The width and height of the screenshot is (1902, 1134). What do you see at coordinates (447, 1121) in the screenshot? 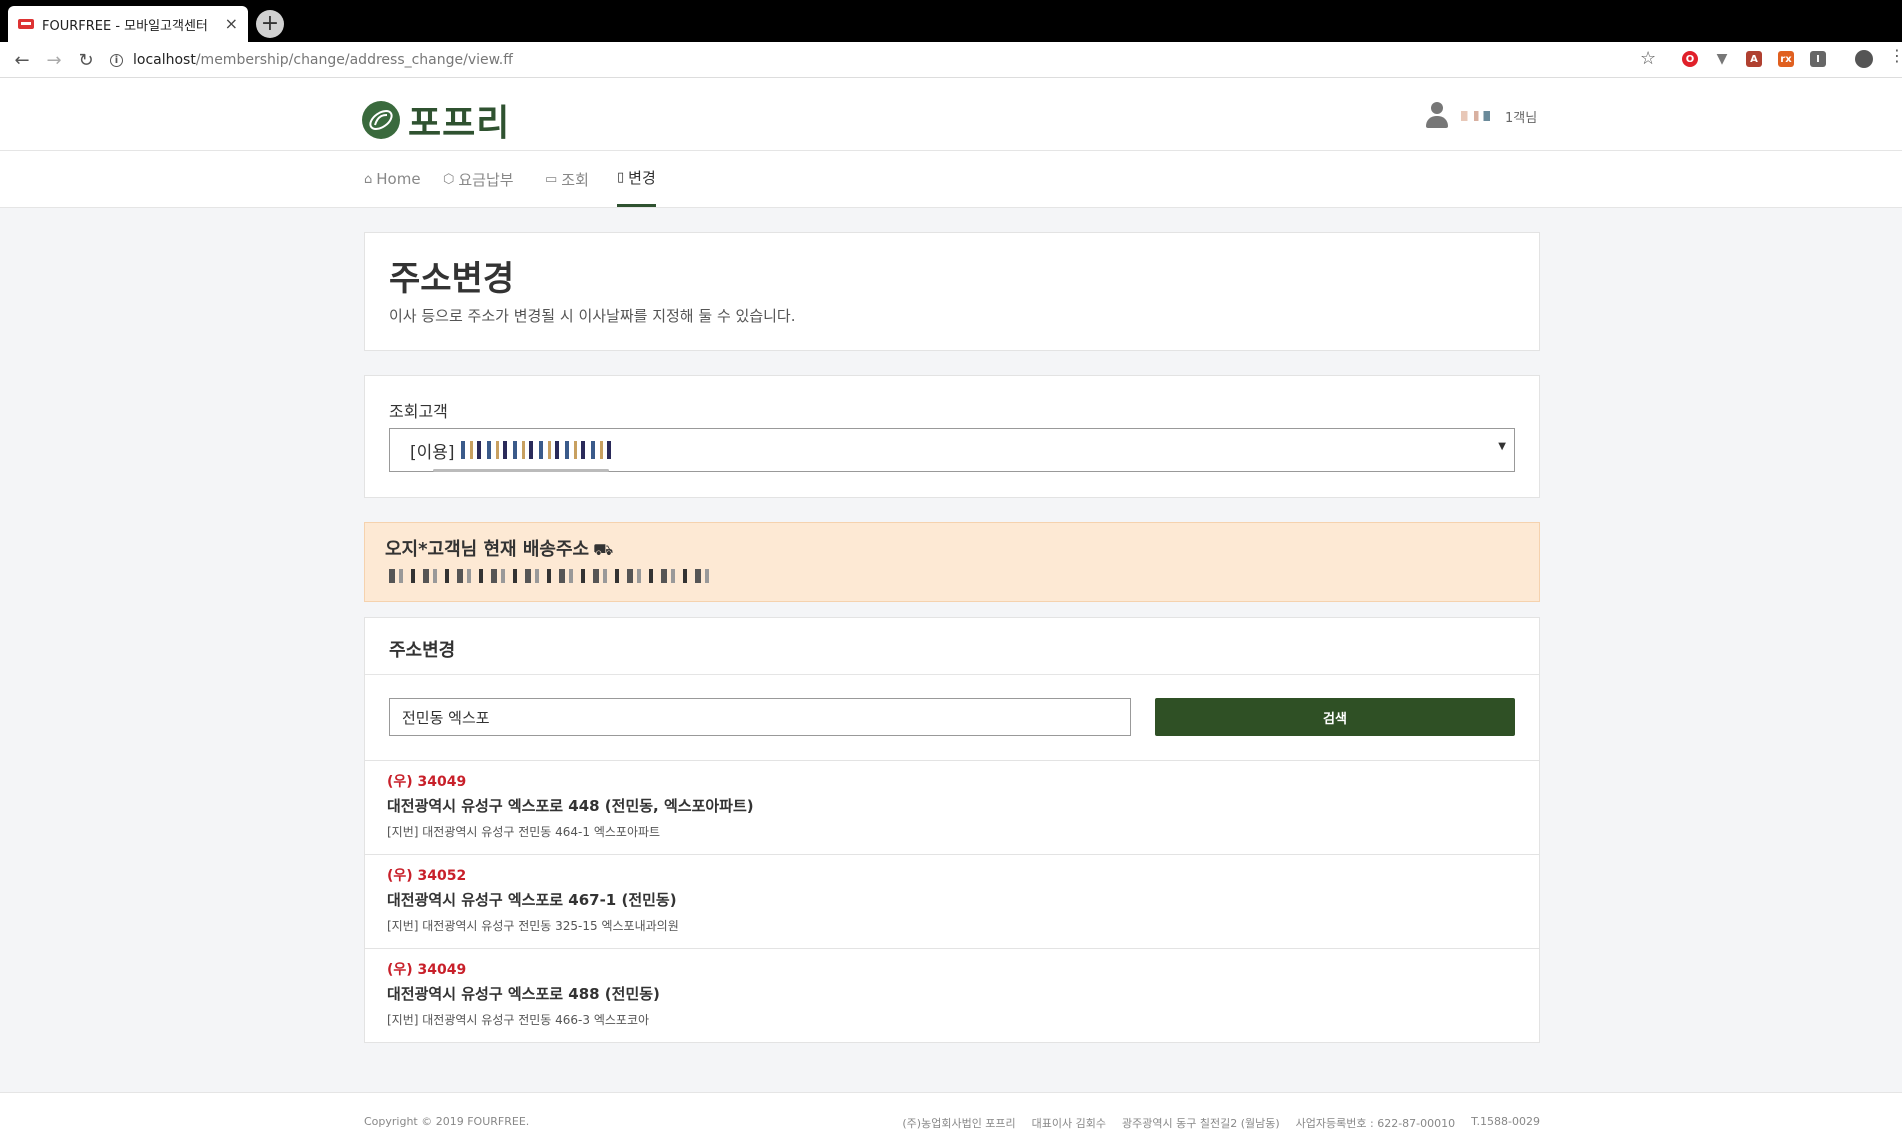
I see `copyright: Copyright © 2019 FOURFREE.` at bounding box center [447, 1121].